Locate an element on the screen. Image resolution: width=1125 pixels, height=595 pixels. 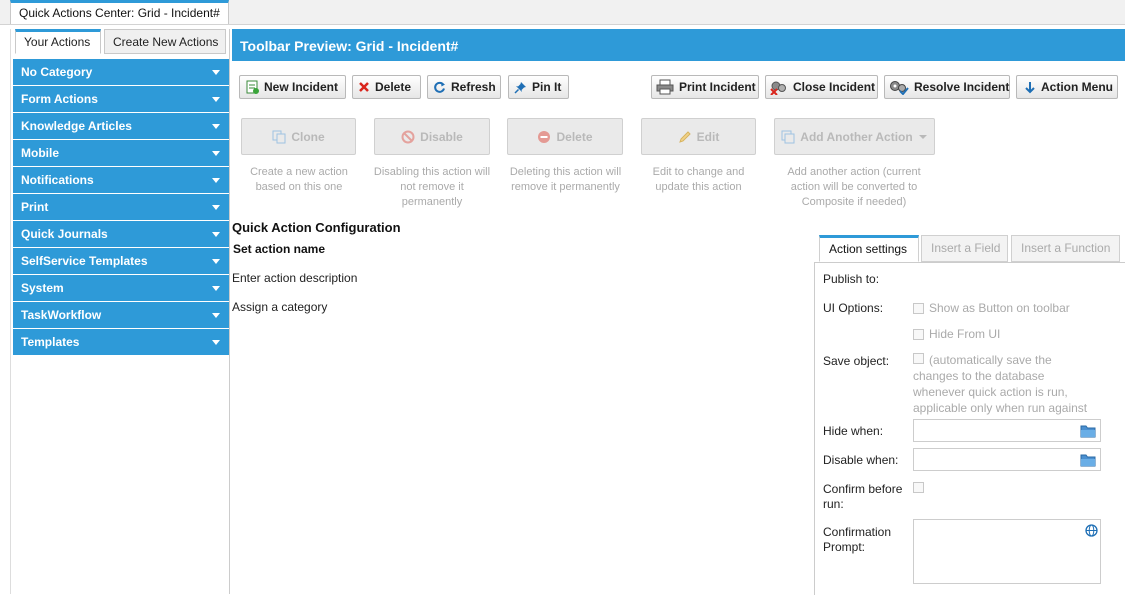
action-category-field: Assign a category is located at coordinates (279, 307).